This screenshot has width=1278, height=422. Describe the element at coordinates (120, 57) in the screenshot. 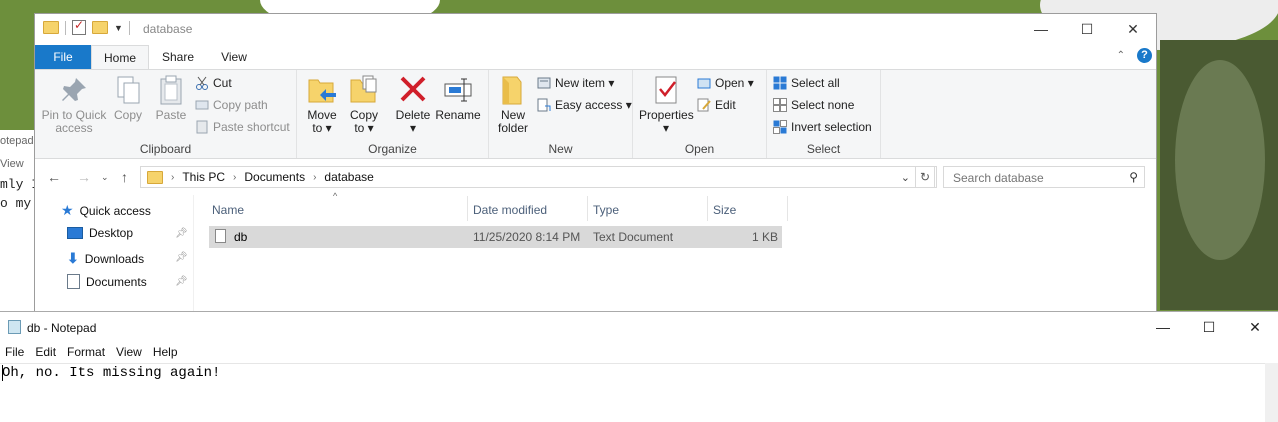

I see `tab-home: Home` at that location.